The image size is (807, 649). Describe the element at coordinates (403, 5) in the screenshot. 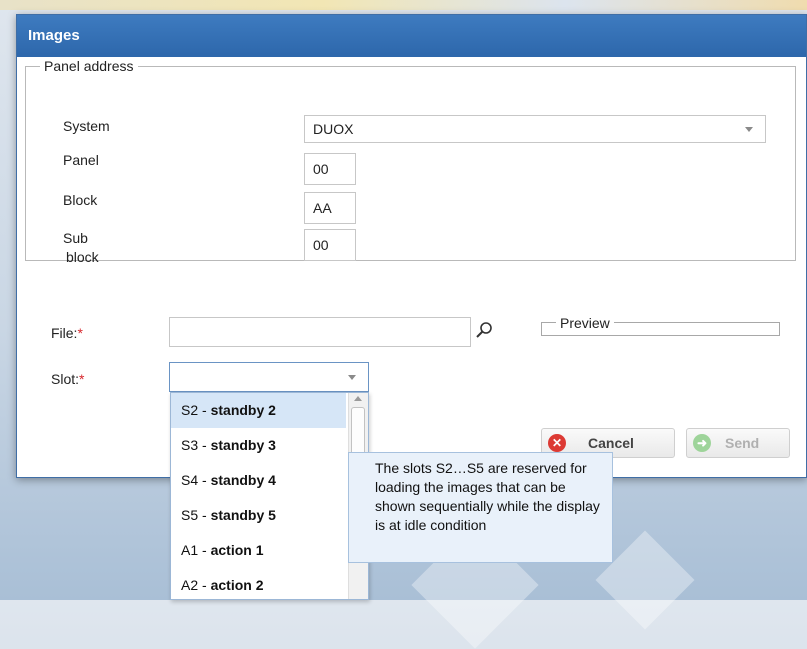

I see `background-top-strip` at that location.